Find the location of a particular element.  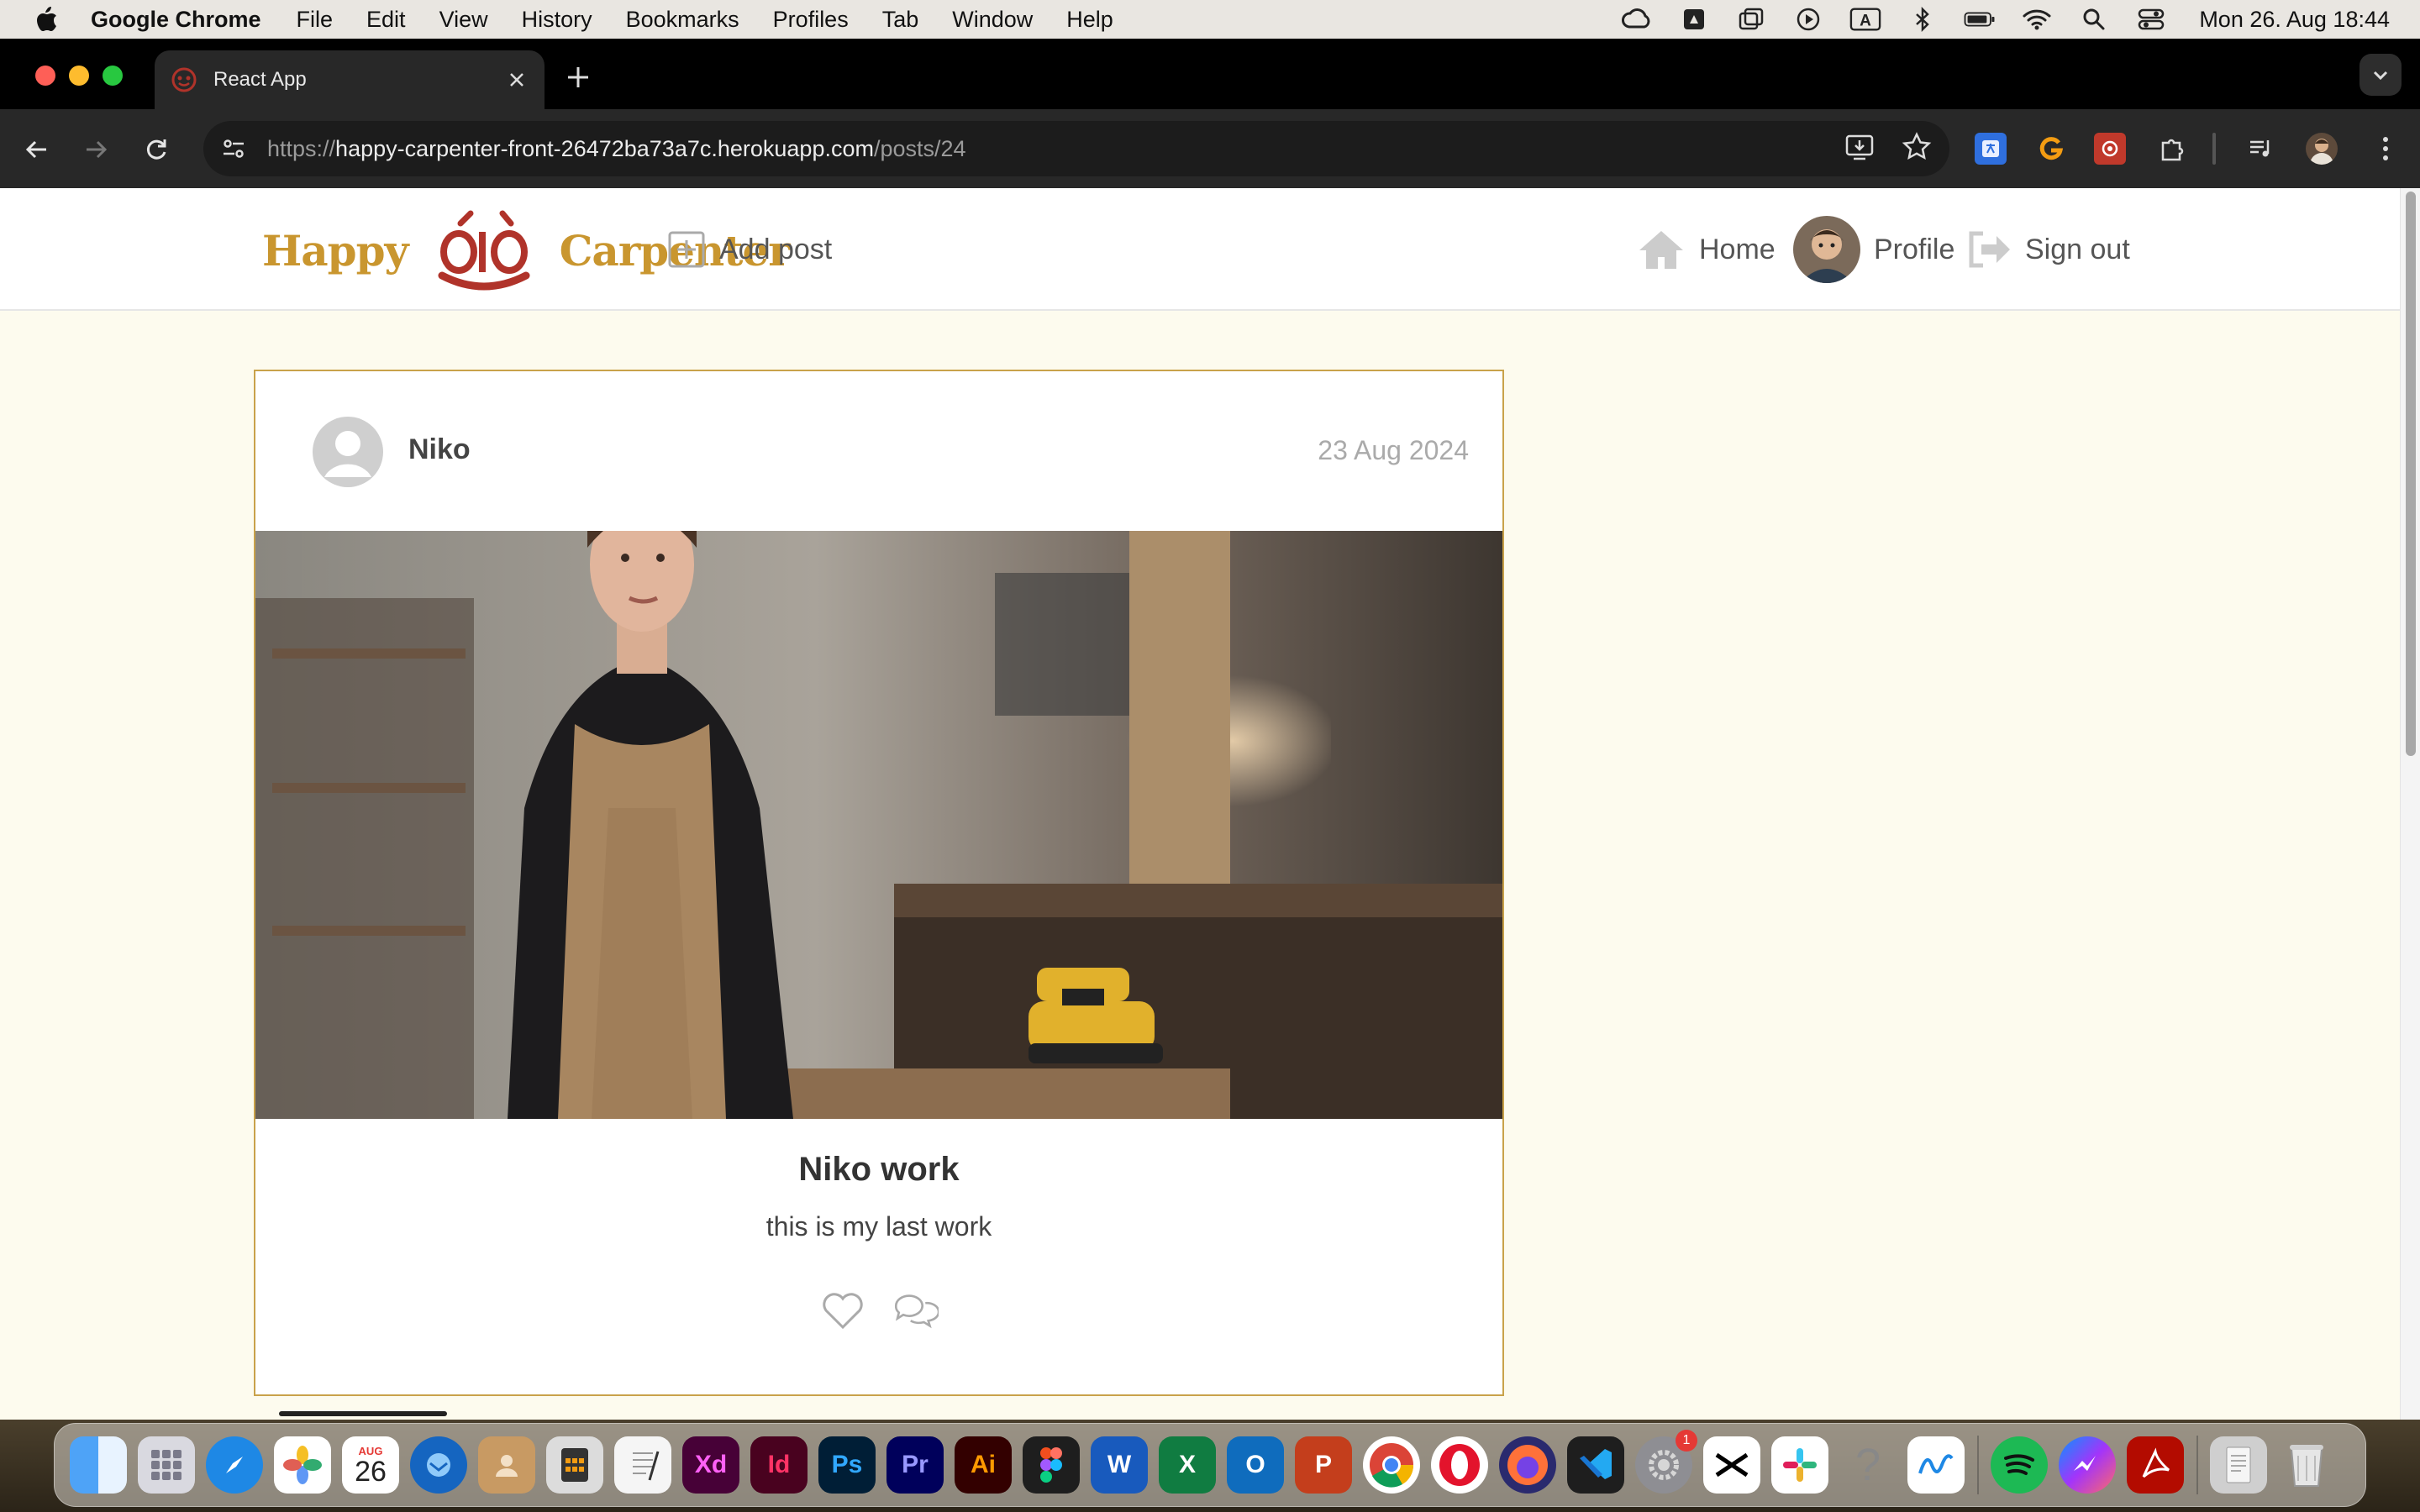

creative-cloud-icon is located at coordinates (1637, 19).